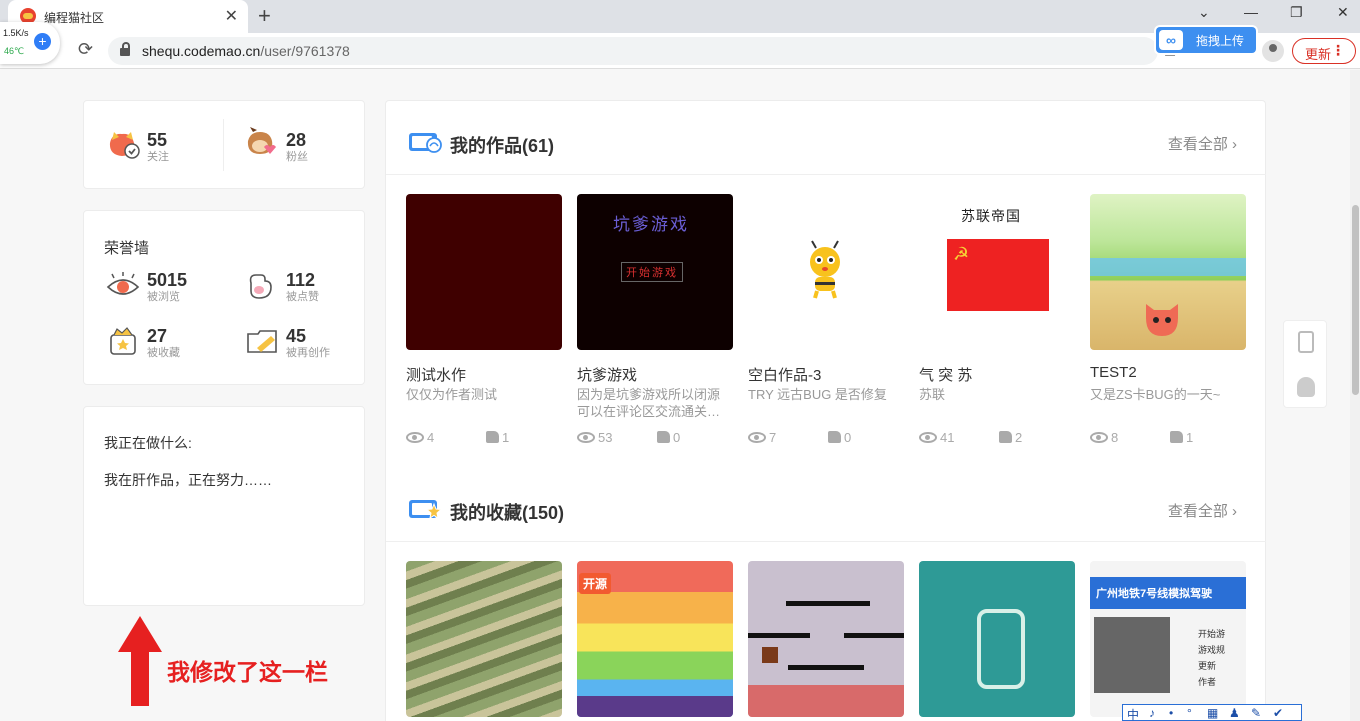 The image size is (1360, 721). Describe the element at coordinates (425, 143) in the screenshot. I see `works-folder-icon` at that location.